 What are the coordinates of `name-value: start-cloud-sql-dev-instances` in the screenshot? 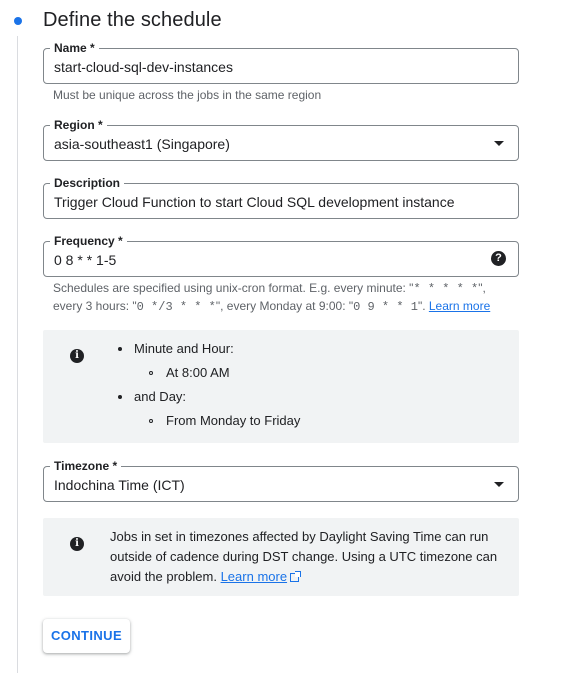 It's located at (143, 67).